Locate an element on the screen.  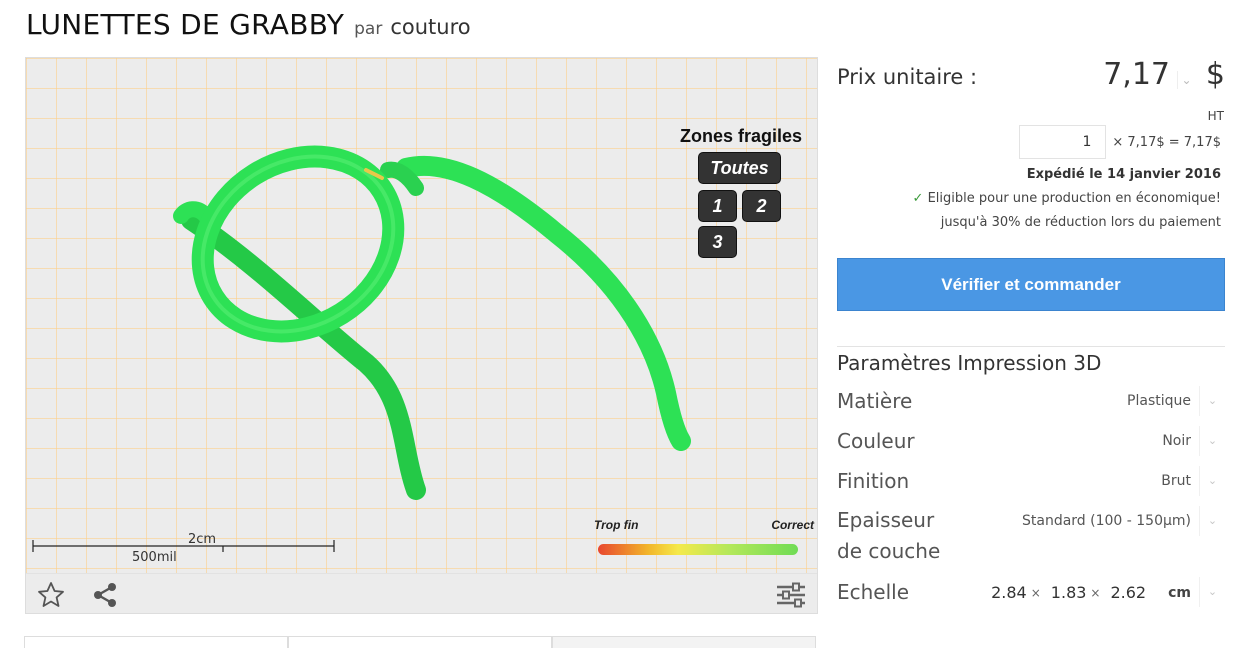
share-icon is located at coordinates (105, 595).